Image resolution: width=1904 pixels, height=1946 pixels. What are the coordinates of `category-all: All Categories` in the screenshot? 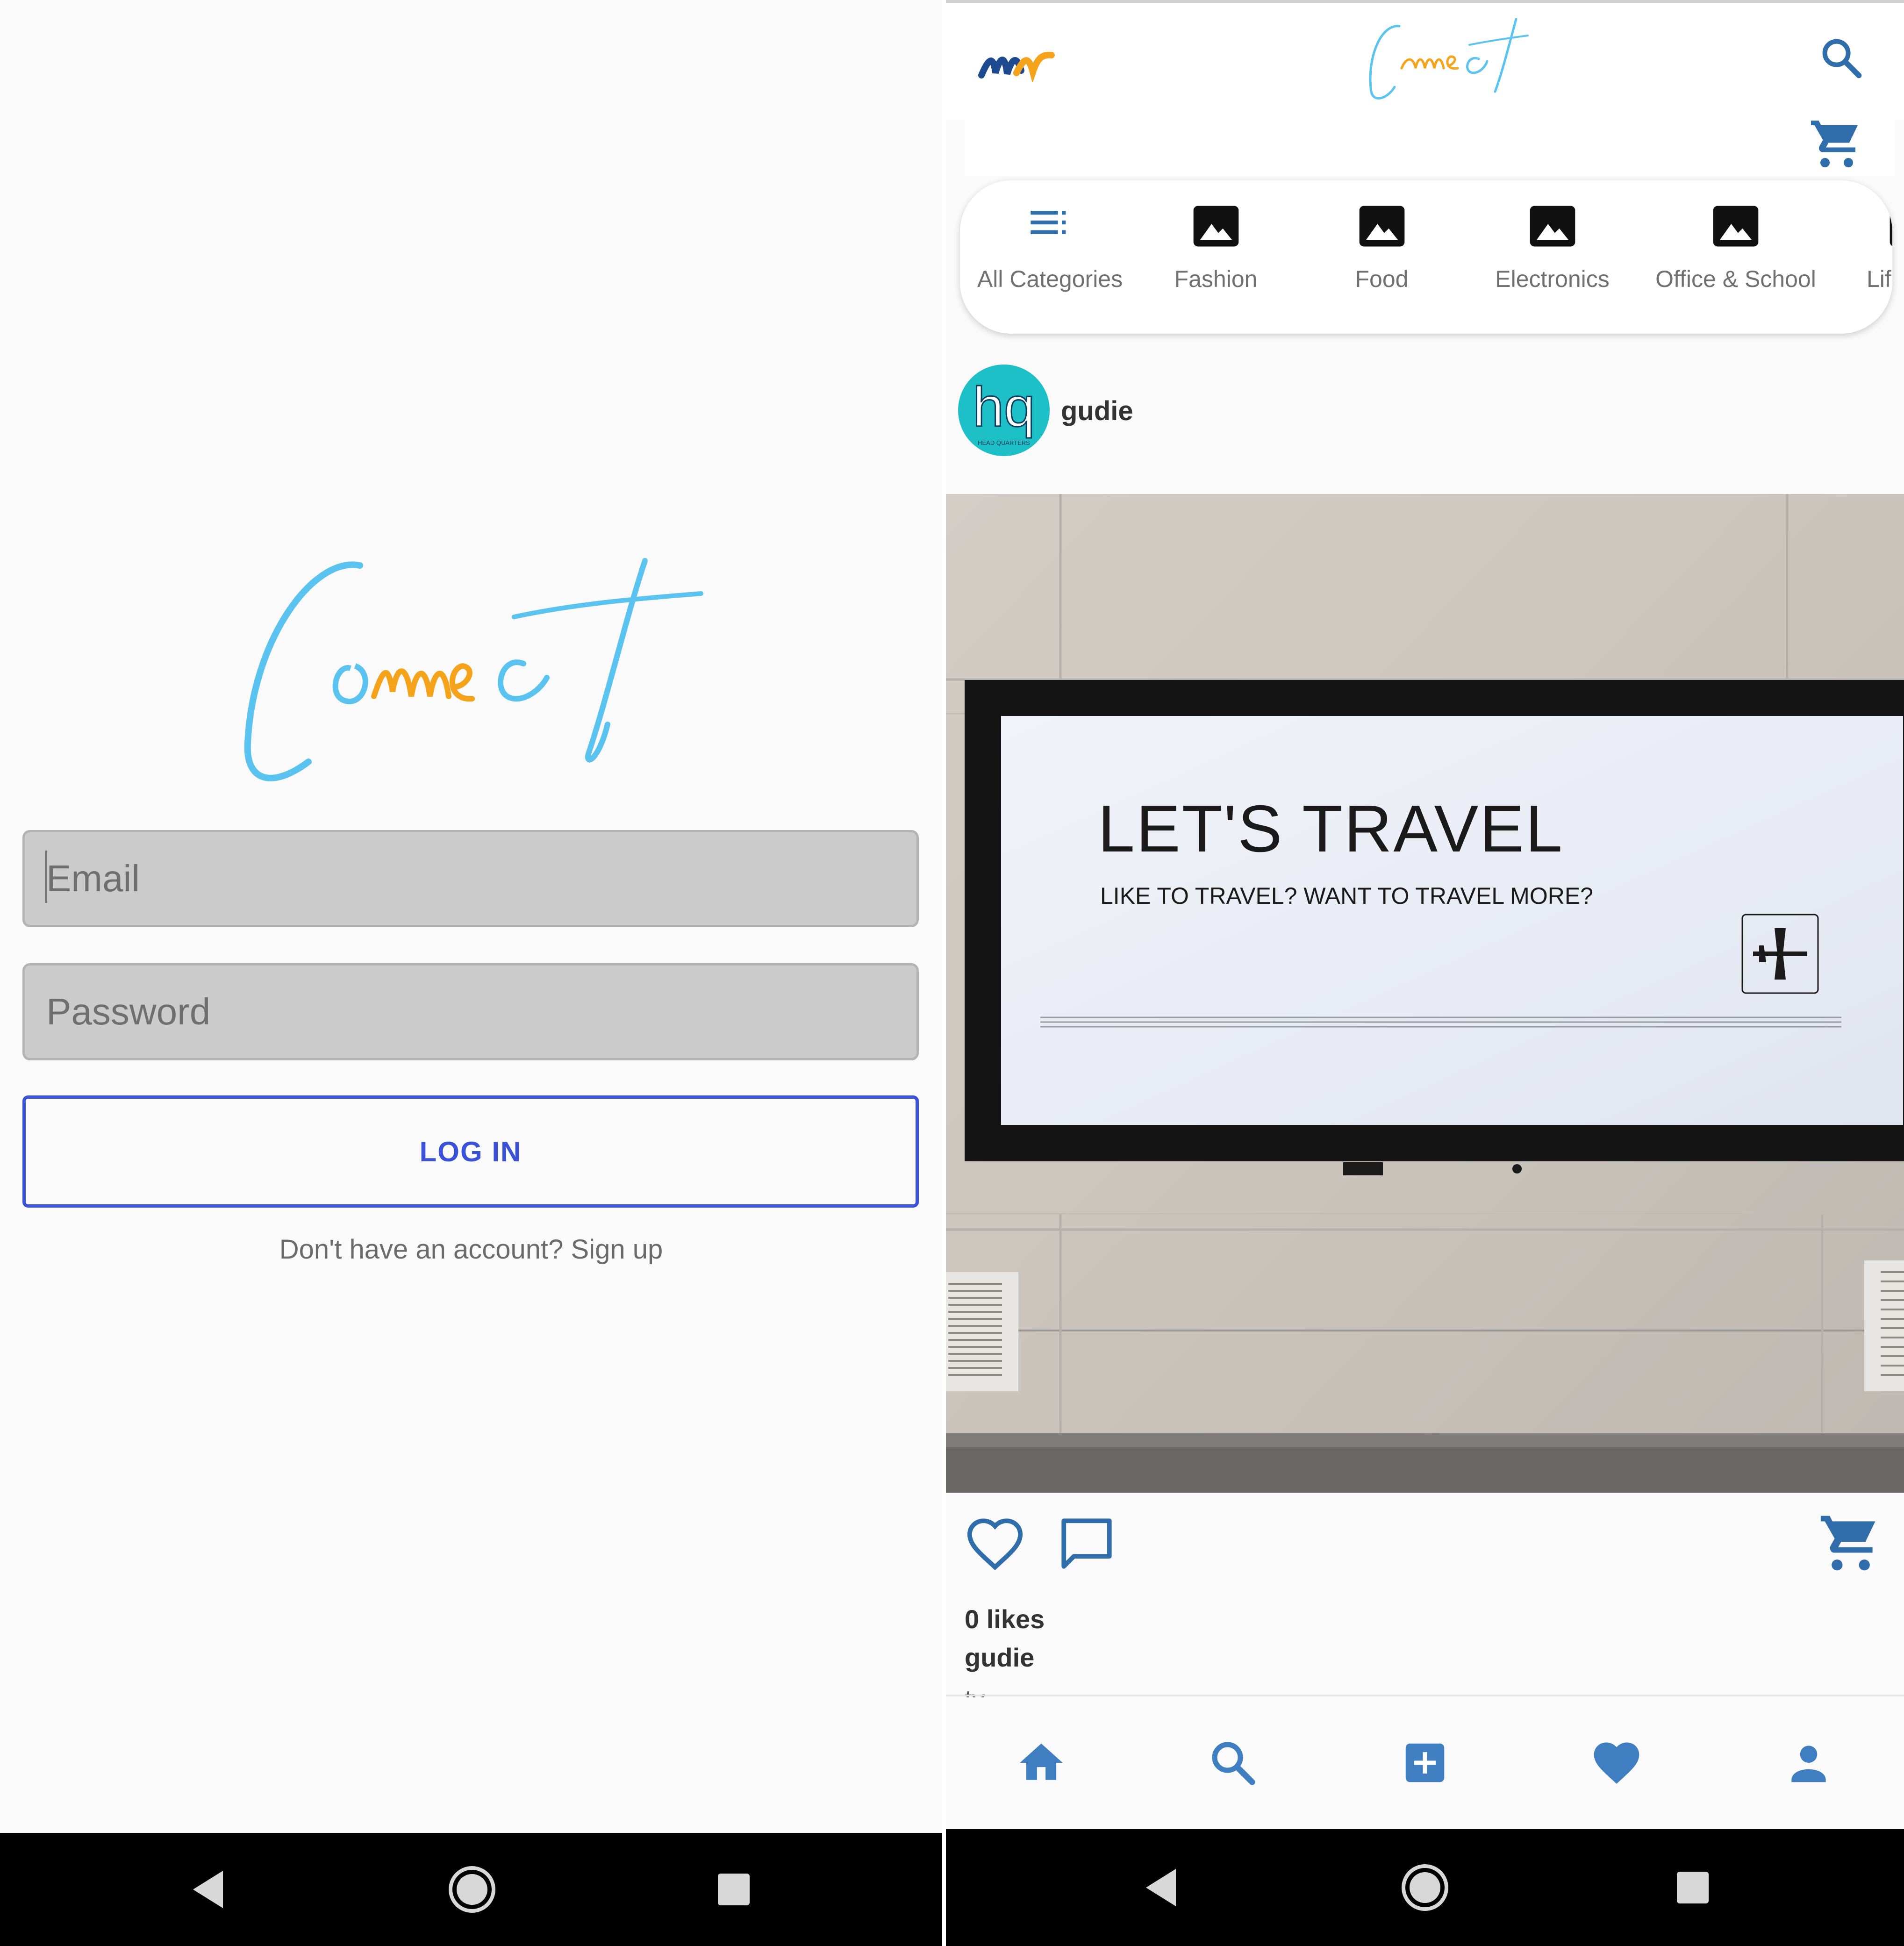 It's located at (1050, 257).